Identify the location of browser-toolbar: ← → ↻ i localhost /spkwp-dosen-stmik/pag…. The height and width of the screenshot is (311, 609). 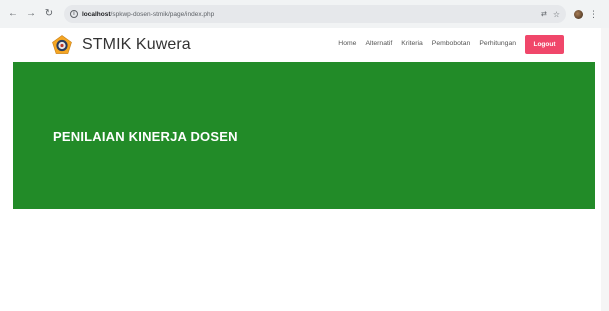
(304, 14).